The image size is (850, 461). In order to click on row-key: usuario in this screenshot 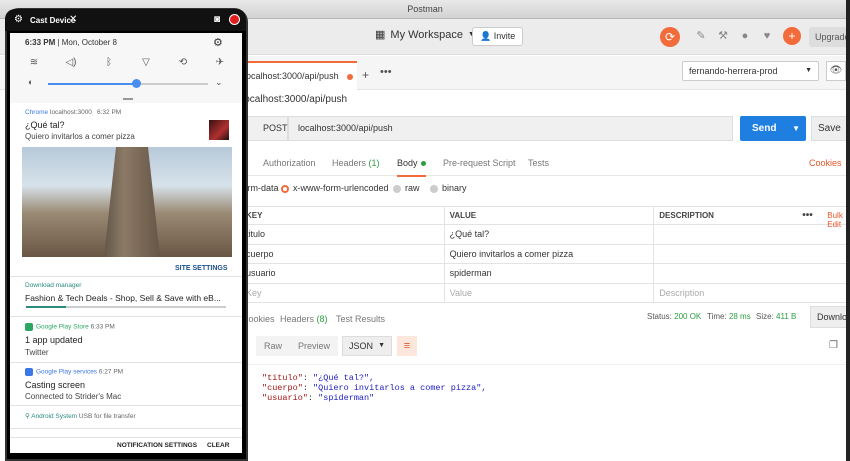, I will do `click(342, 273)`.